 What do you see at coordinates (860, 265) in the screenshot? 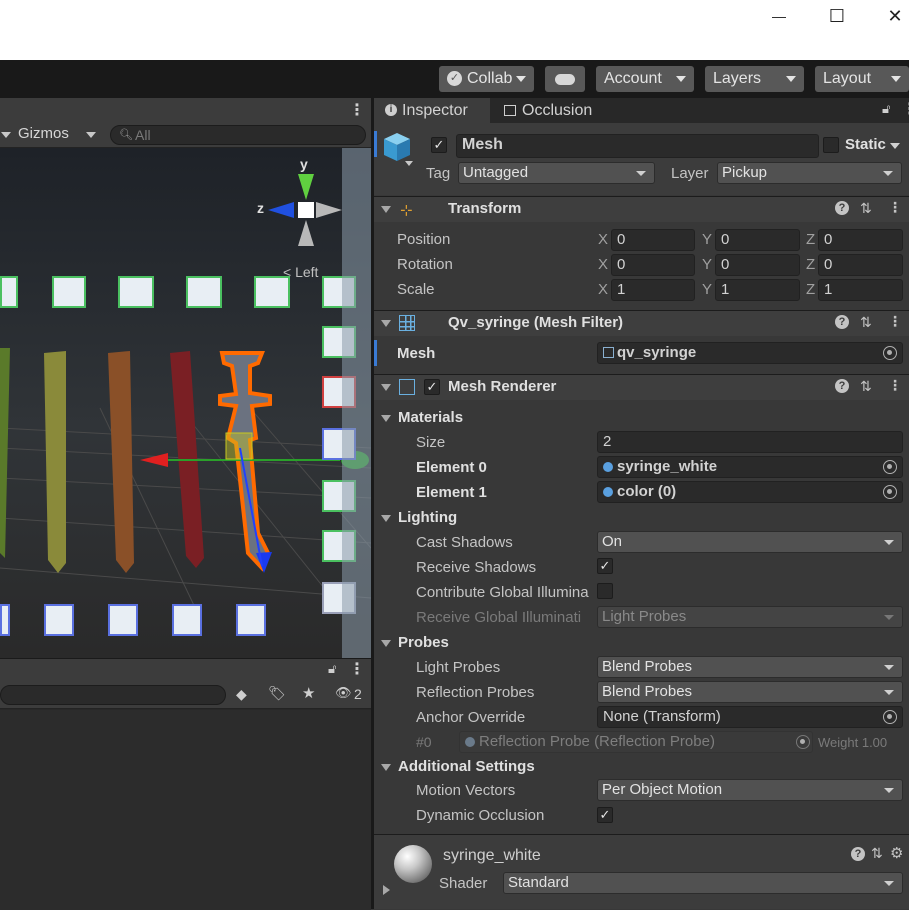
I see `rotation-z-field: 0` at bounding box center [860, 265].